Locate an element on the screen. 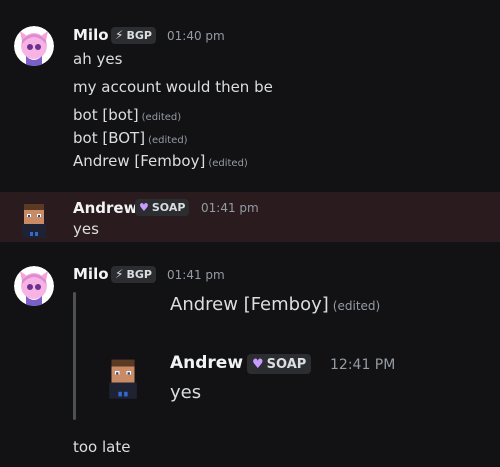 The width and height of the screenshot is (500, 467). quoted-timestamp: 12:41 PM is located at coordinates (363, 365).